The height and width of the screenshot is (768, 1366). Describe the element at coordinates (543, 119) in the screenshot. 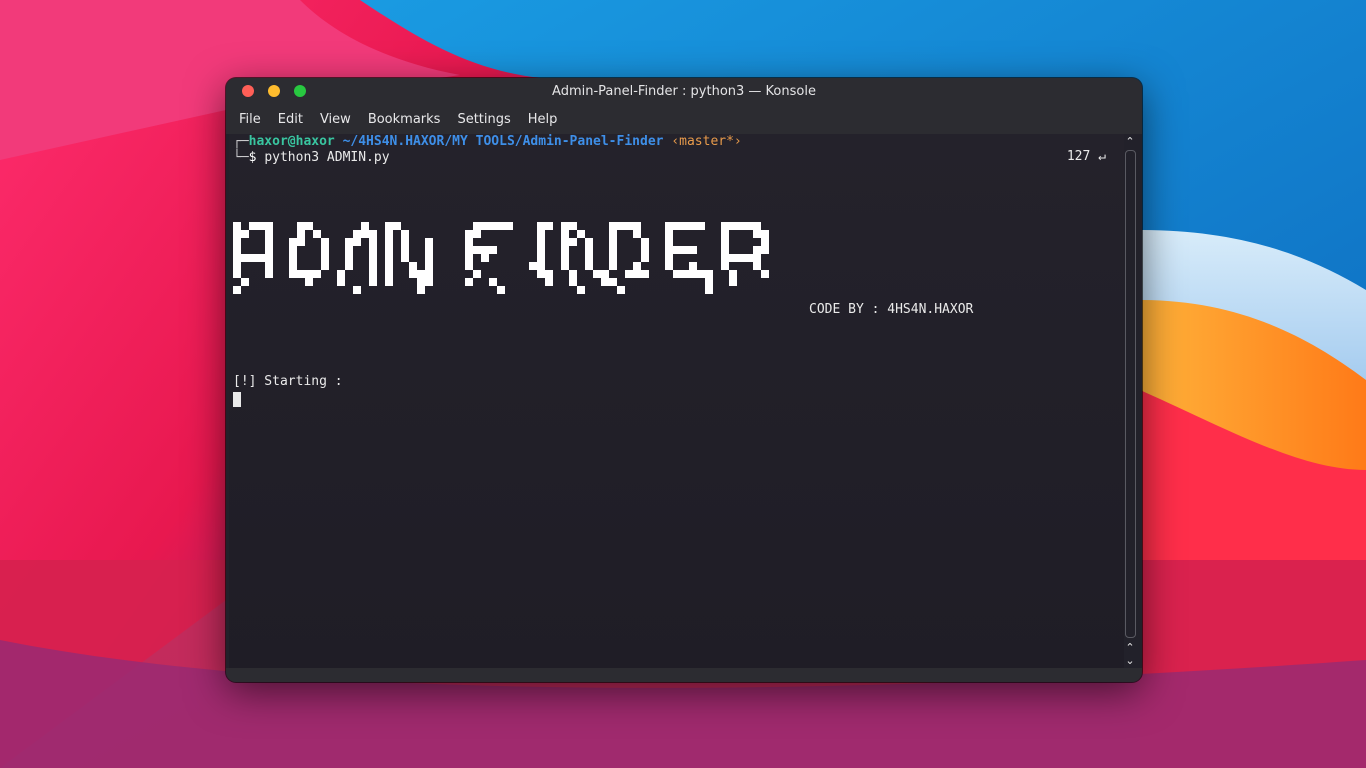

I see `menu-help: Help` at that location.